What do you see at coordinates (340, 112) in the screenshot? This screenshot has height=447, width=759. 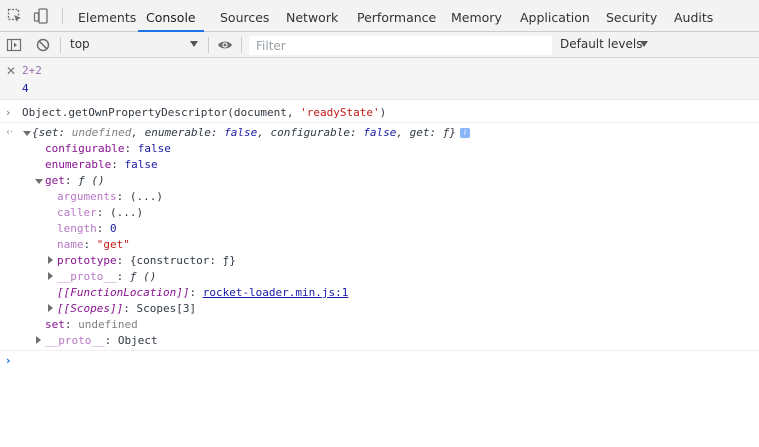 I see `command-string-arg: 'readyState'` at bounding box center [340, 112].